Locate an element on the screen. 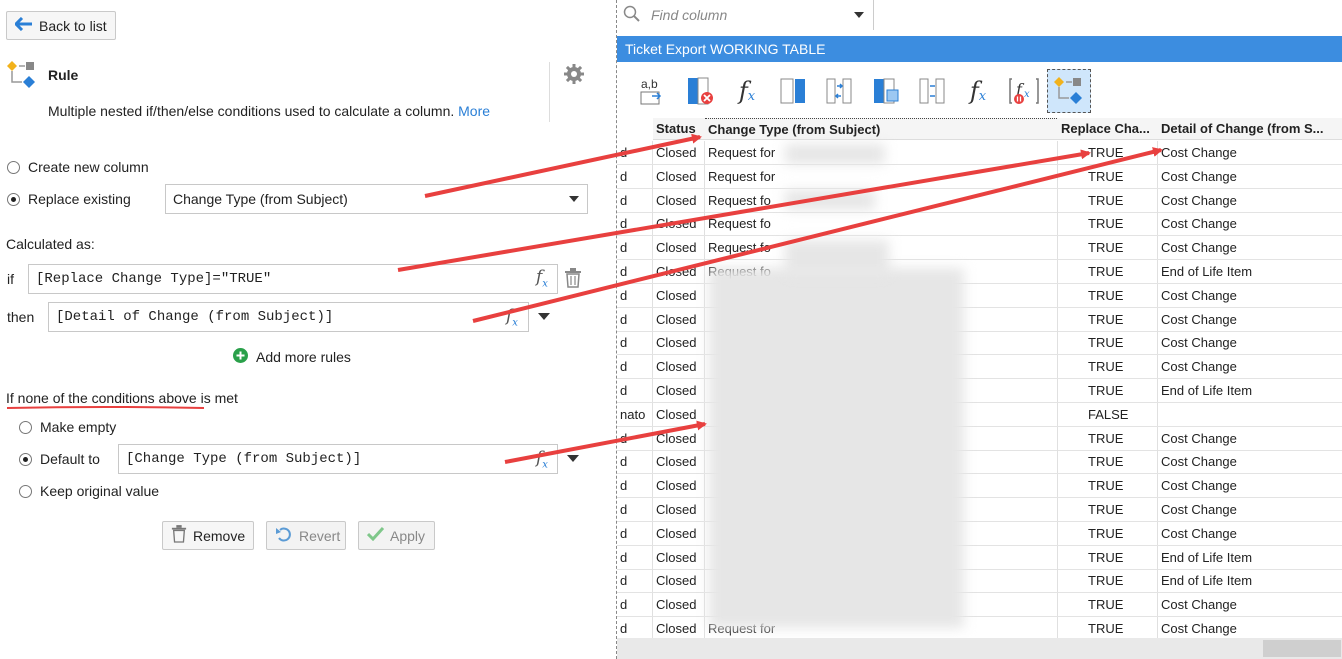  replace-column-select: Change Type (from Subject) is located at coordinates (376, 199).